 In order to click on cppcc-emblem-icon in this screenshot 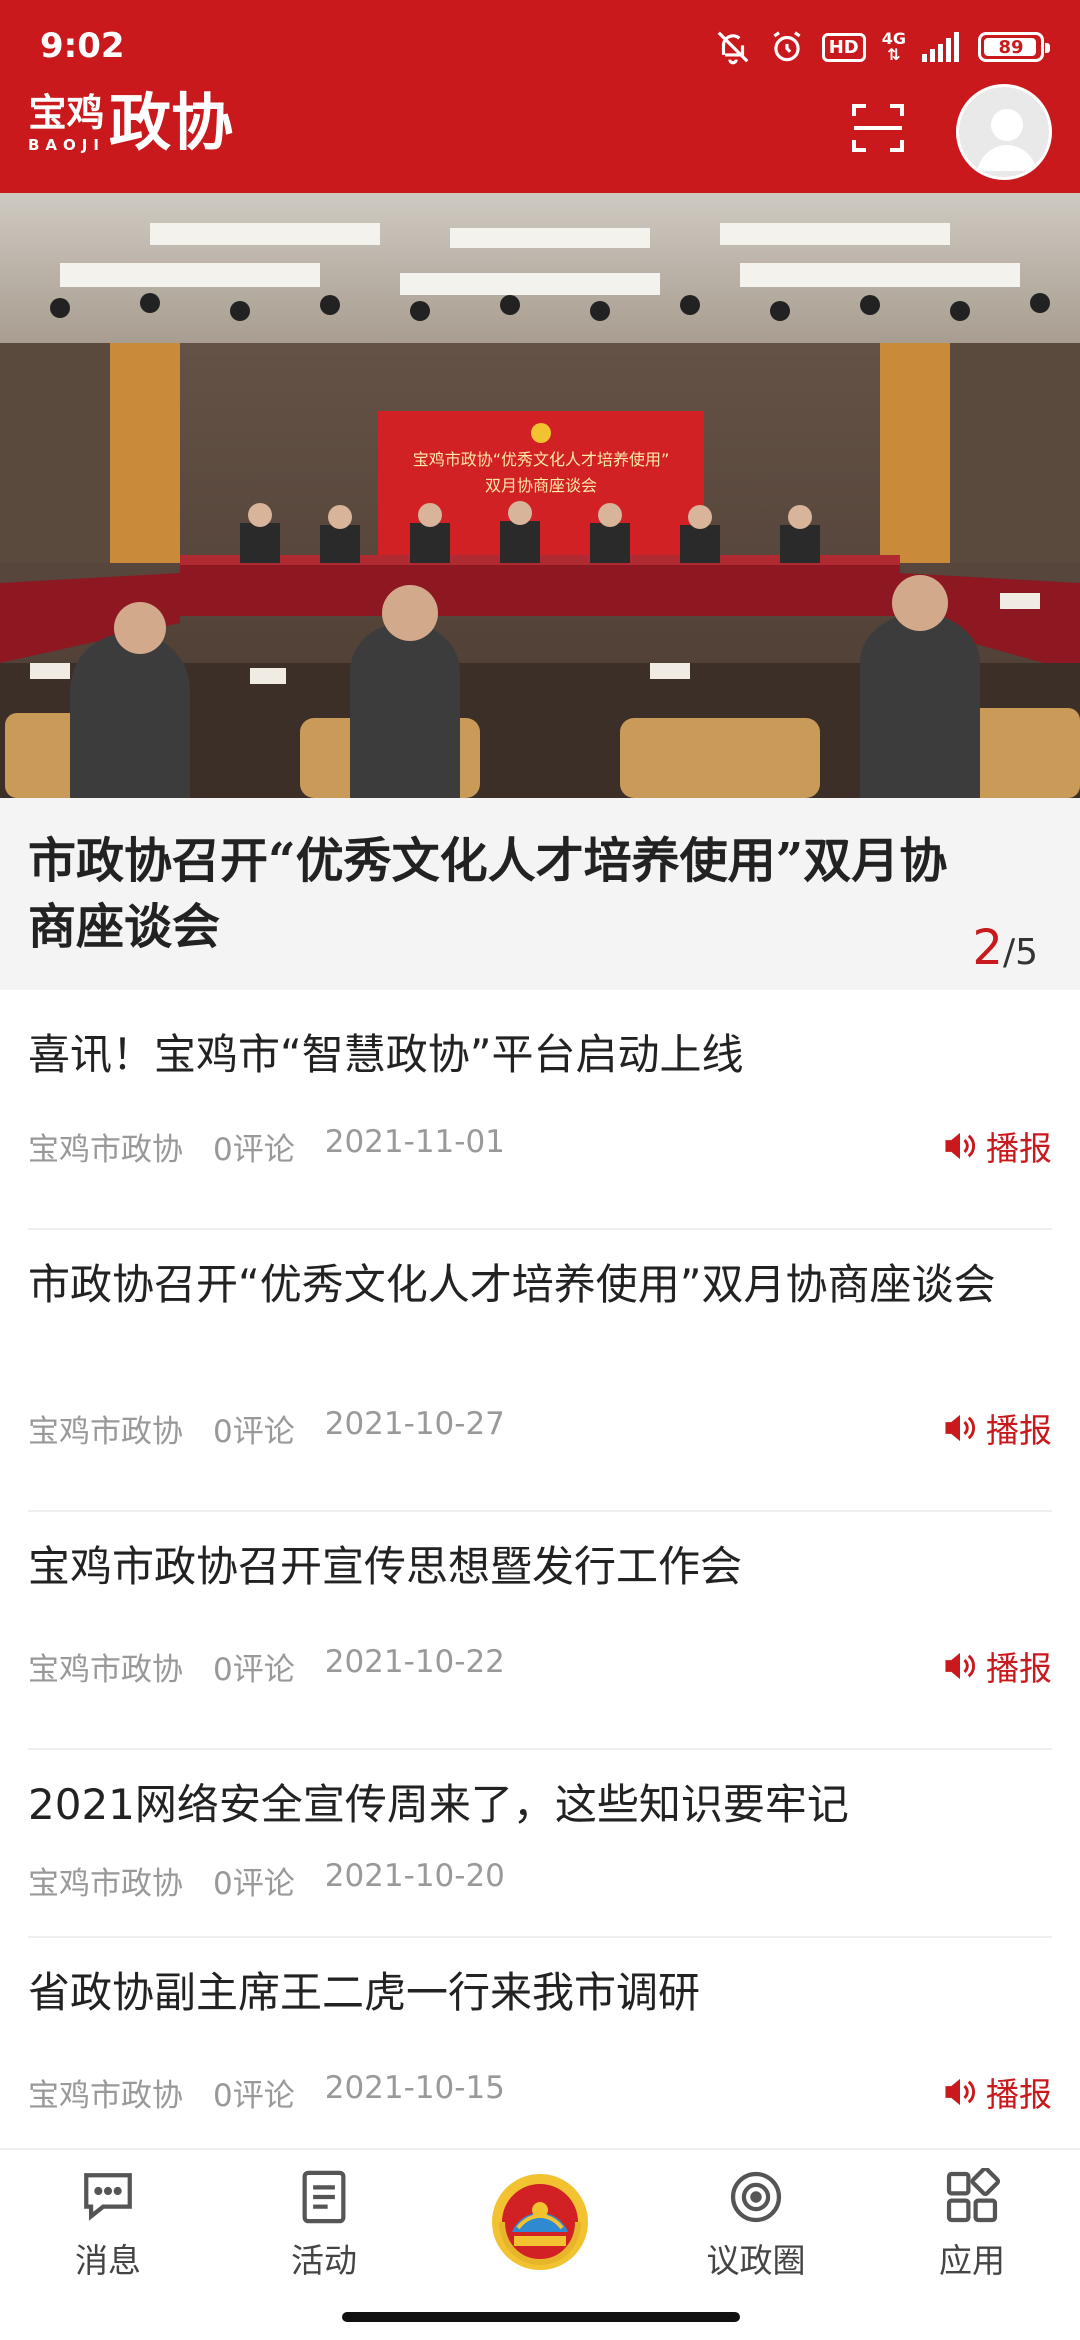, I will do `click(540, 2222)`.